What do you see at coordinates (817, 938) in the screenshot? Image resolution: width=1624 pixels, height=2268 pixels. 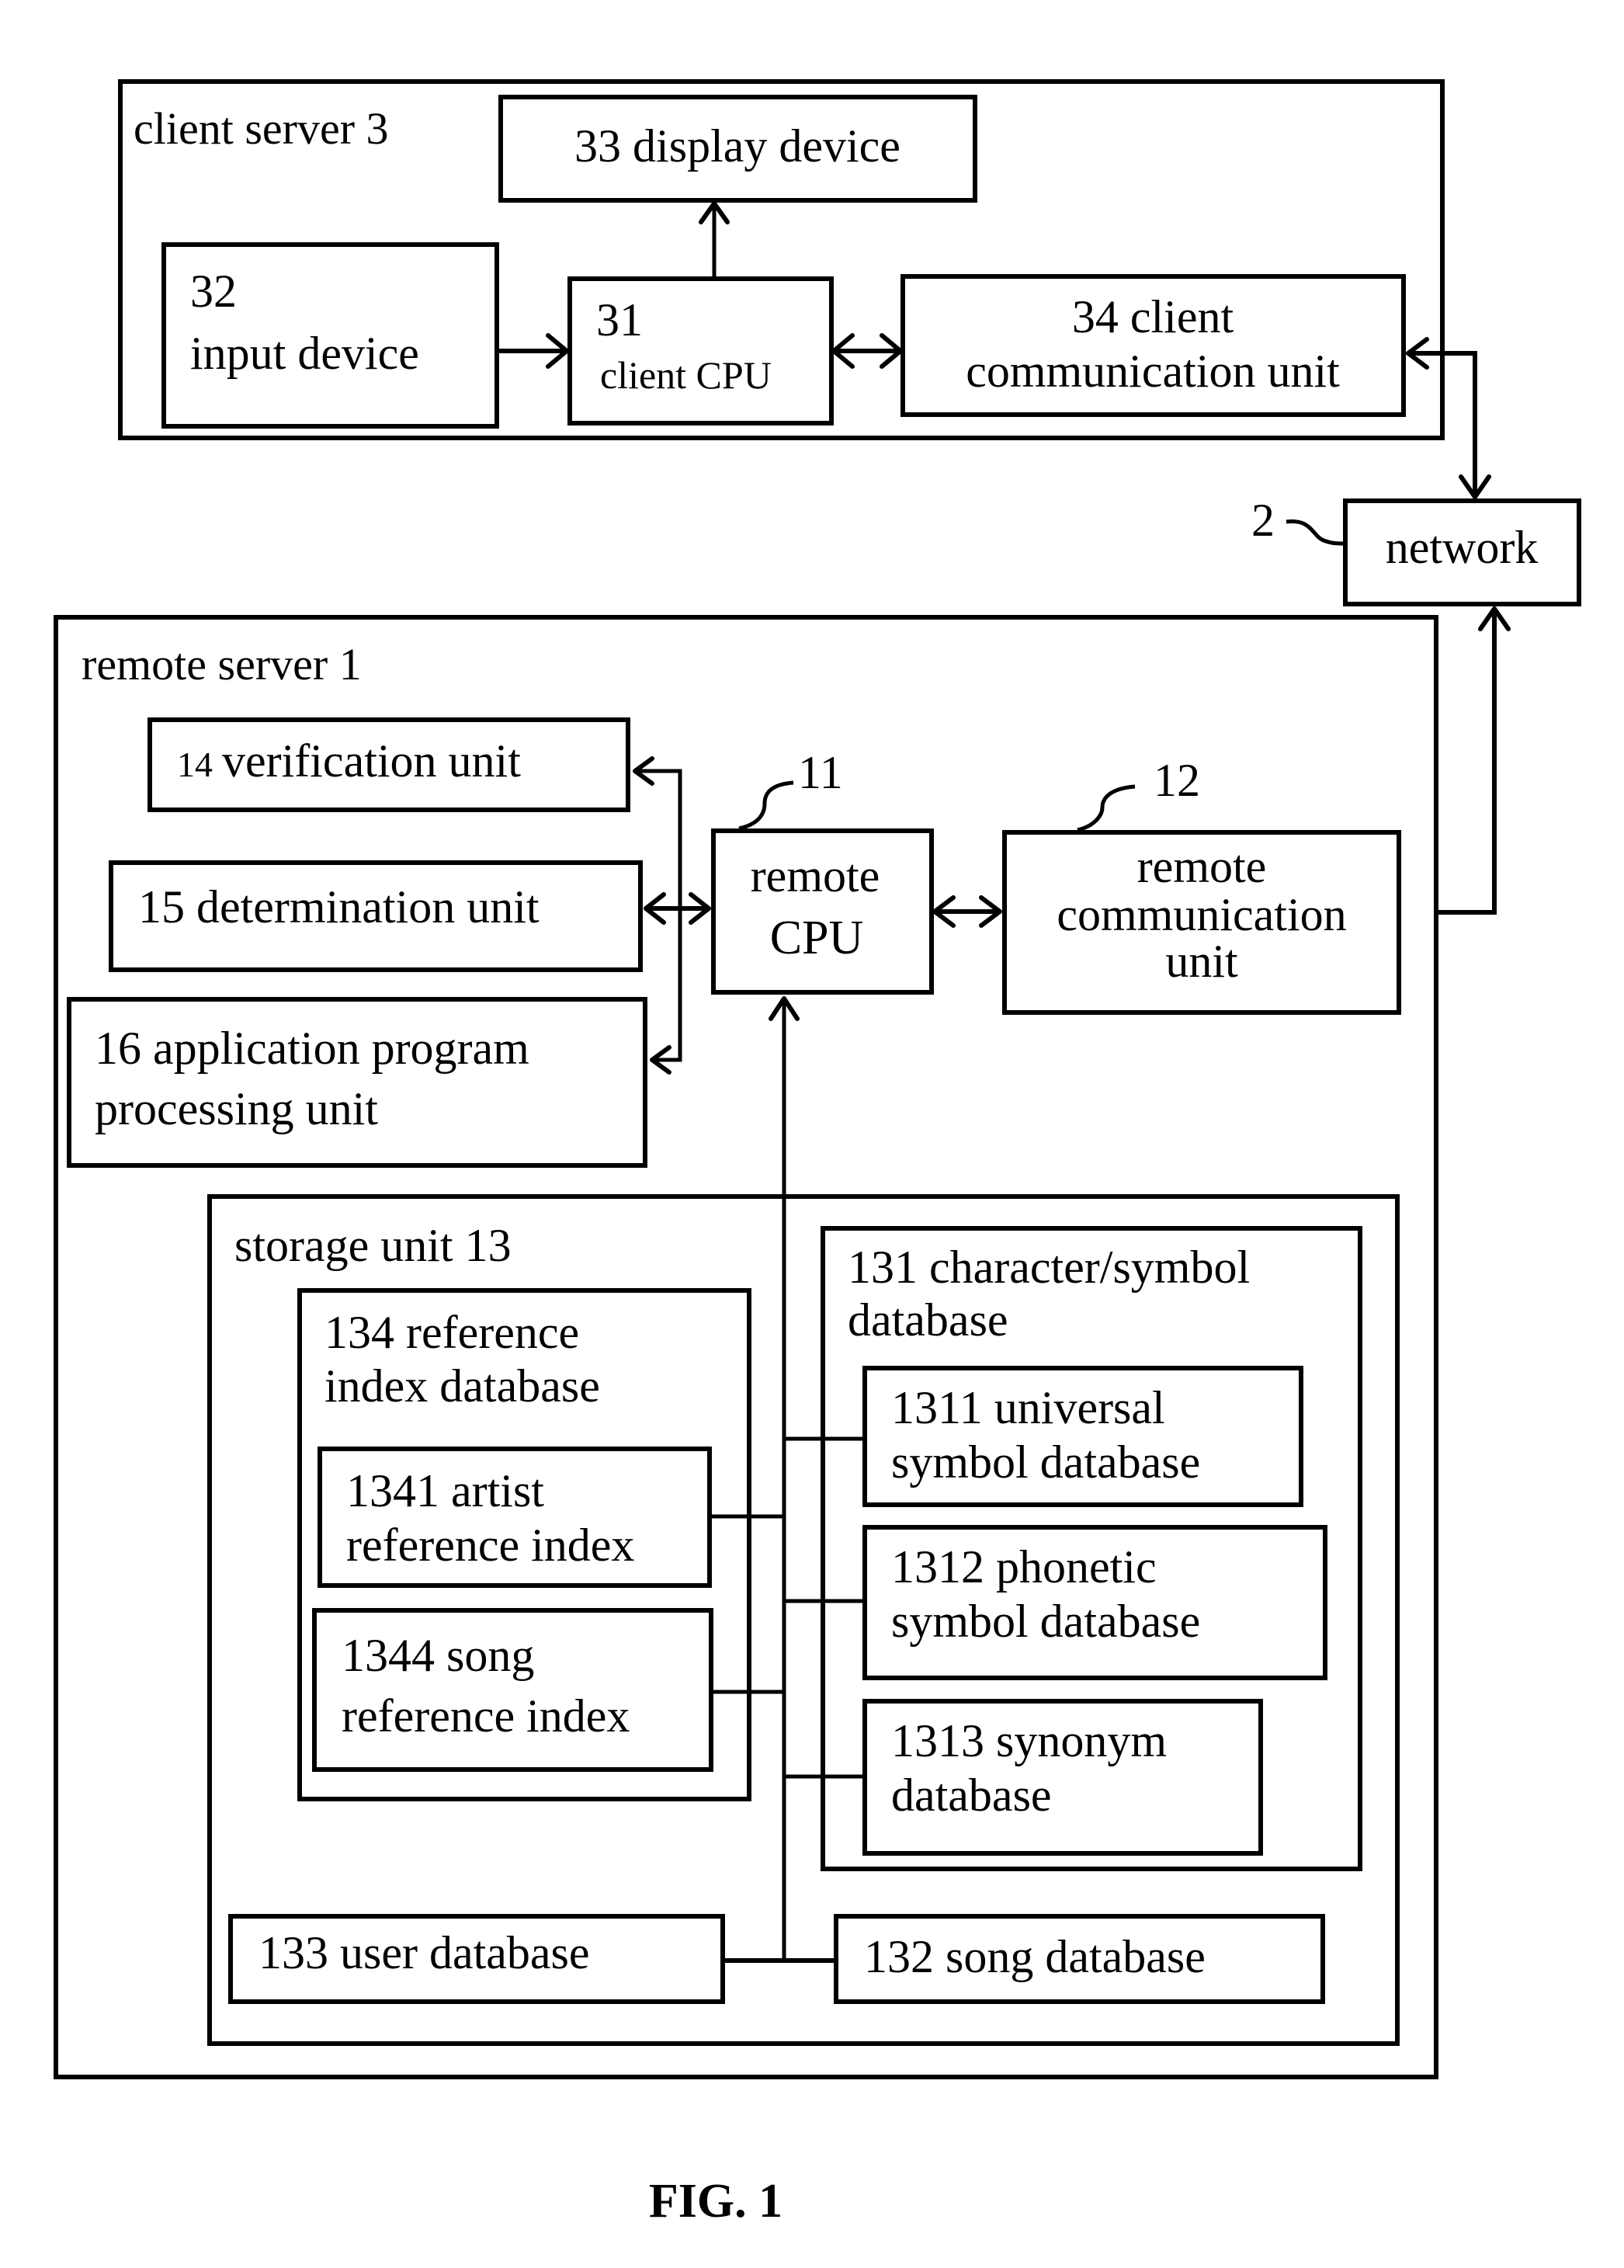 I see `remote-cpu-line2: CPU` at bounding box center [817, 938].